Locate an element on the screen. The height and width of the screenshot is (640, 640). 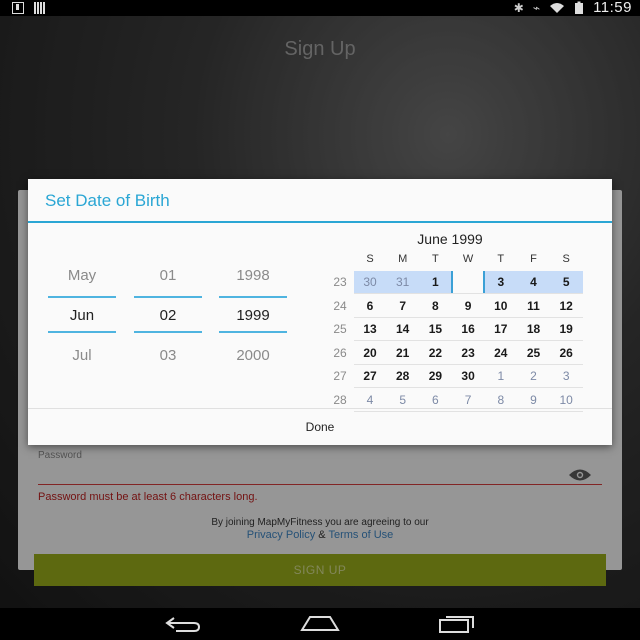
calendar-day: 18 is located at coordinates (534, 329).